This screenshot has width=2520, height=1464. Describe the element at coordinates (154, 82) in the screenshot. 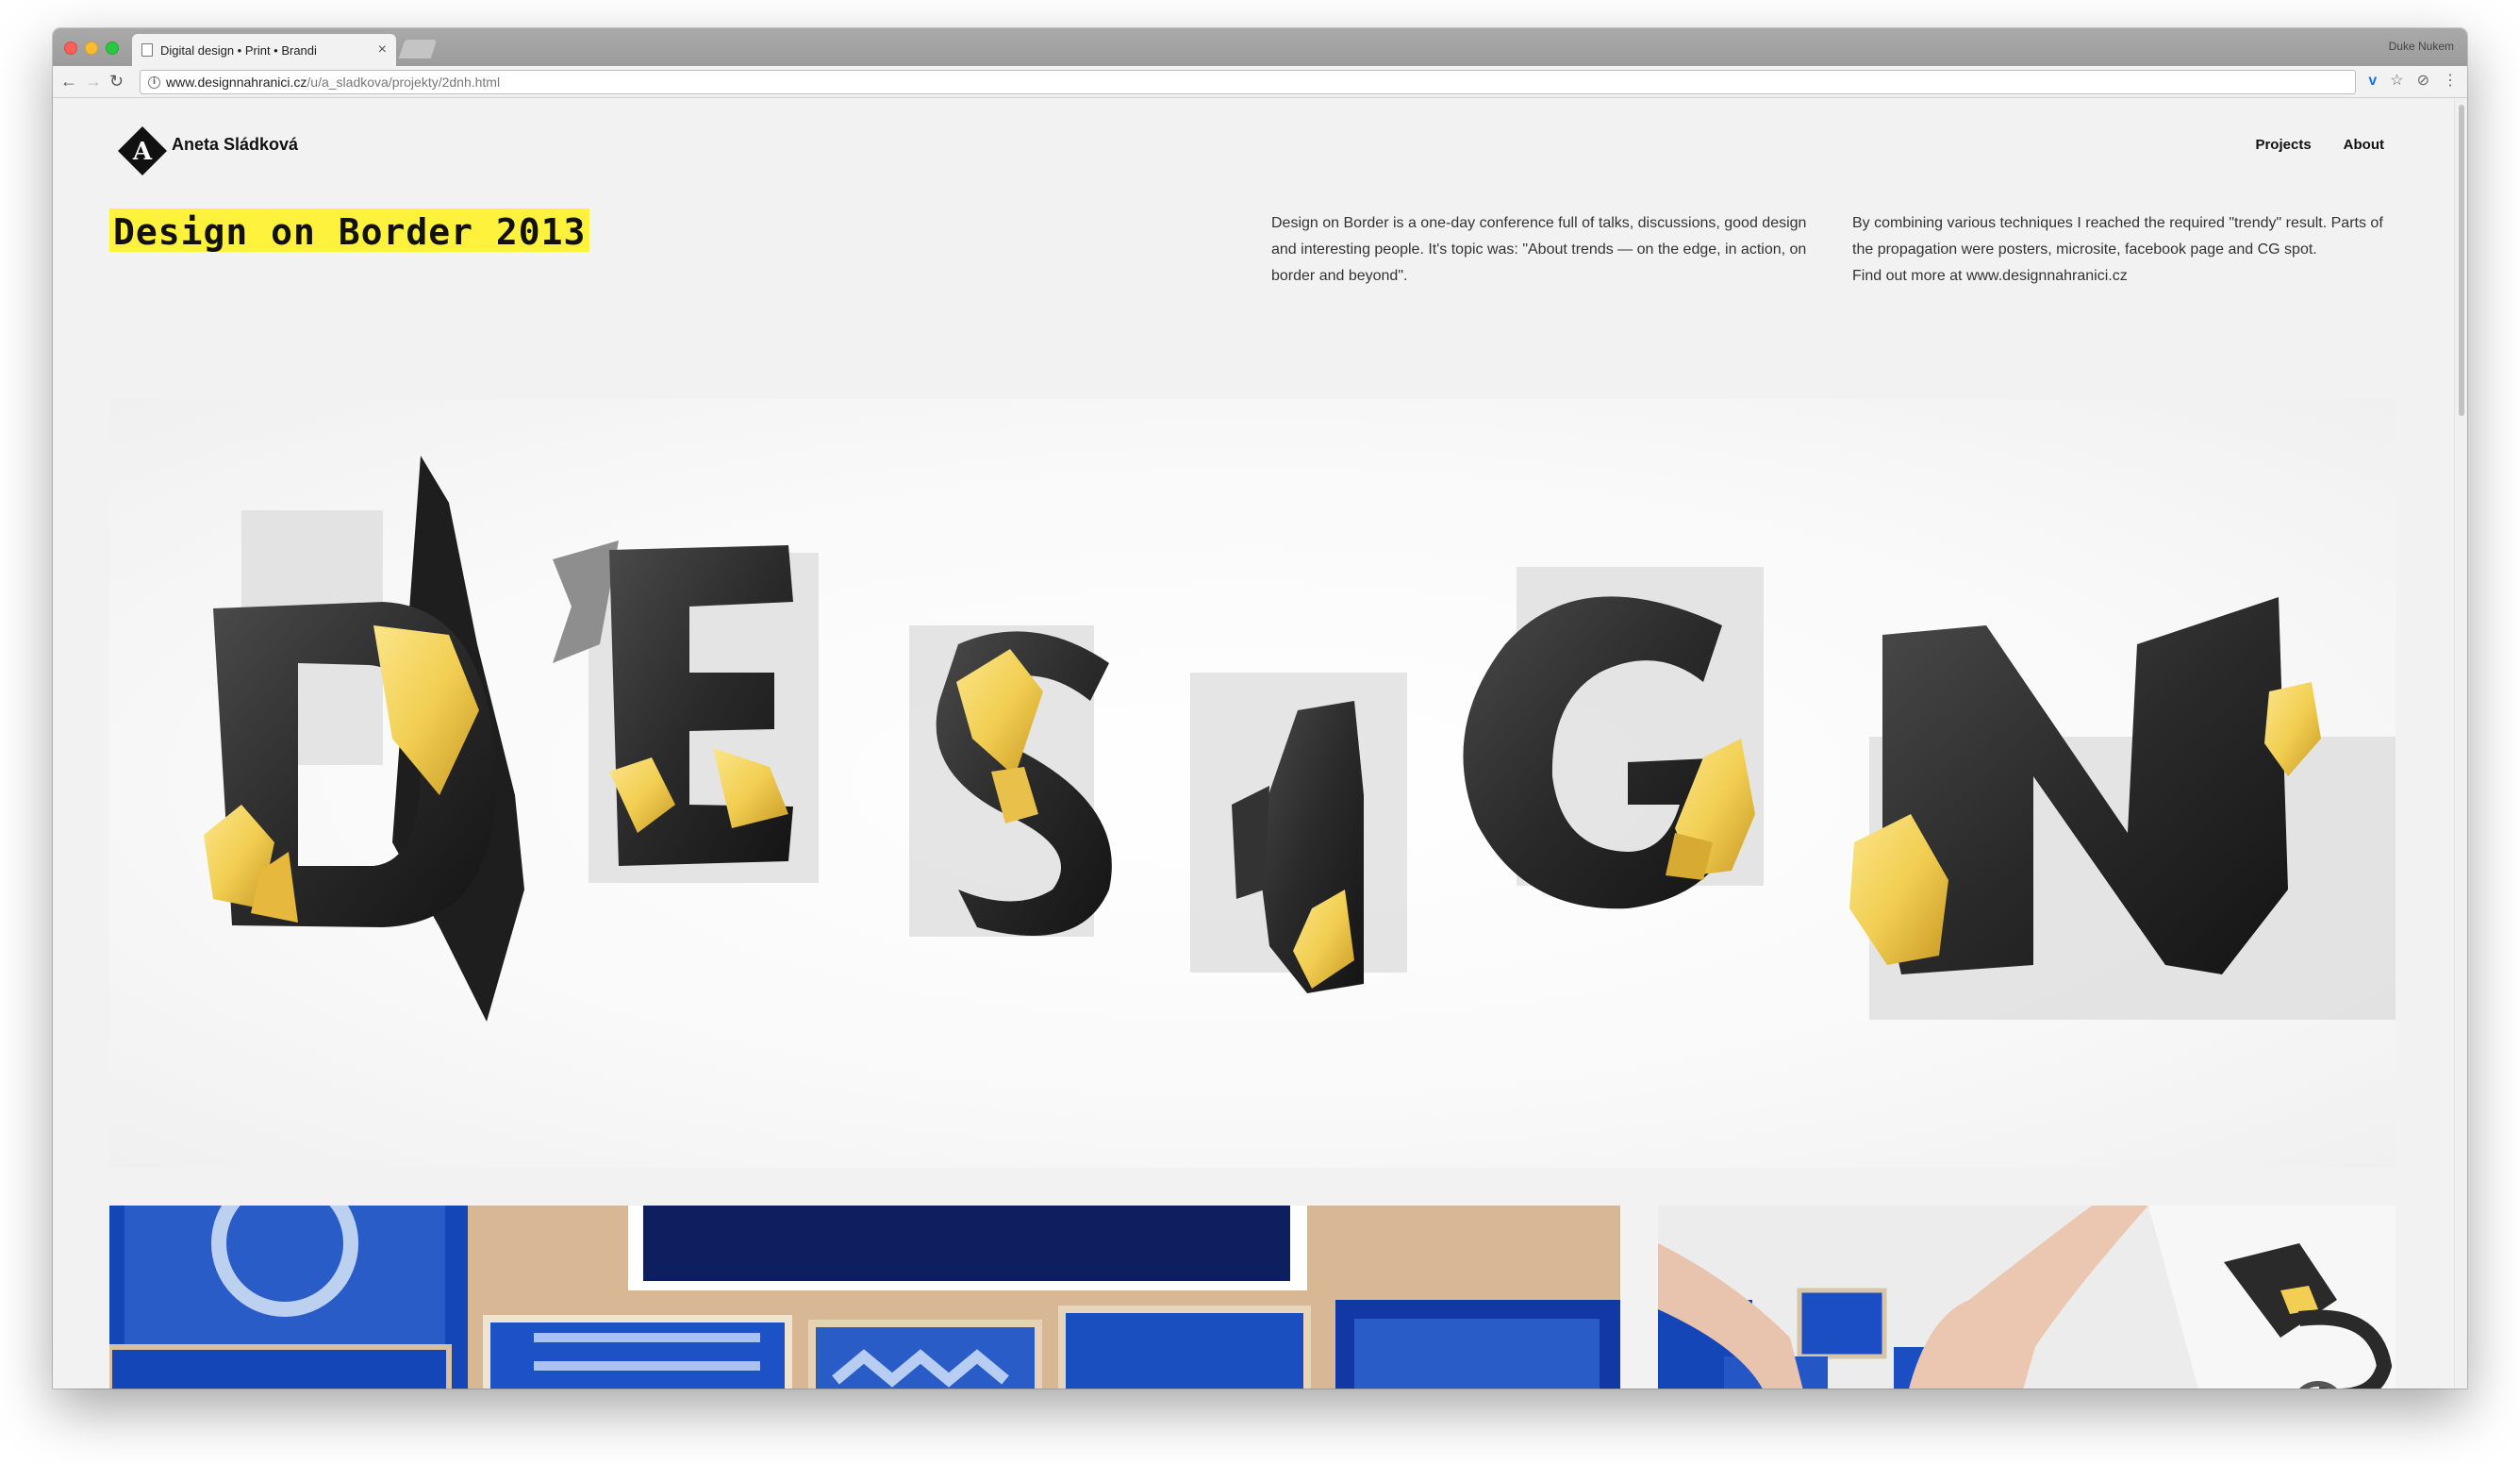

I see `info-icon: i` at that location.